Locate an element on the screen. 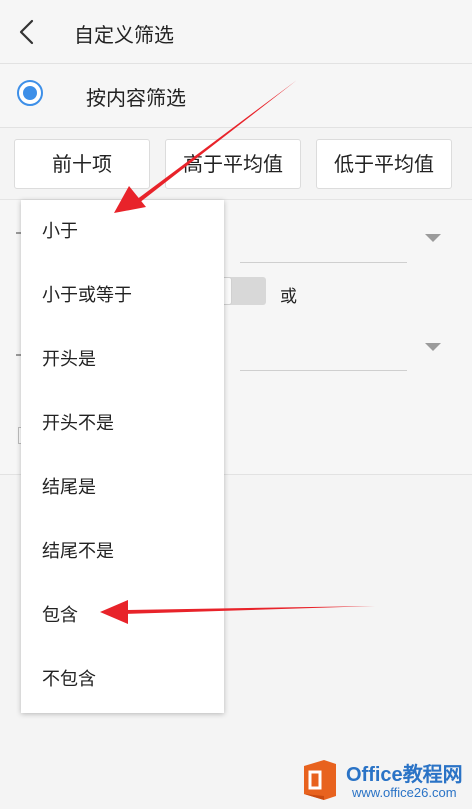  option-ends-with: 结尾是 is located at coordinates (122, 488).